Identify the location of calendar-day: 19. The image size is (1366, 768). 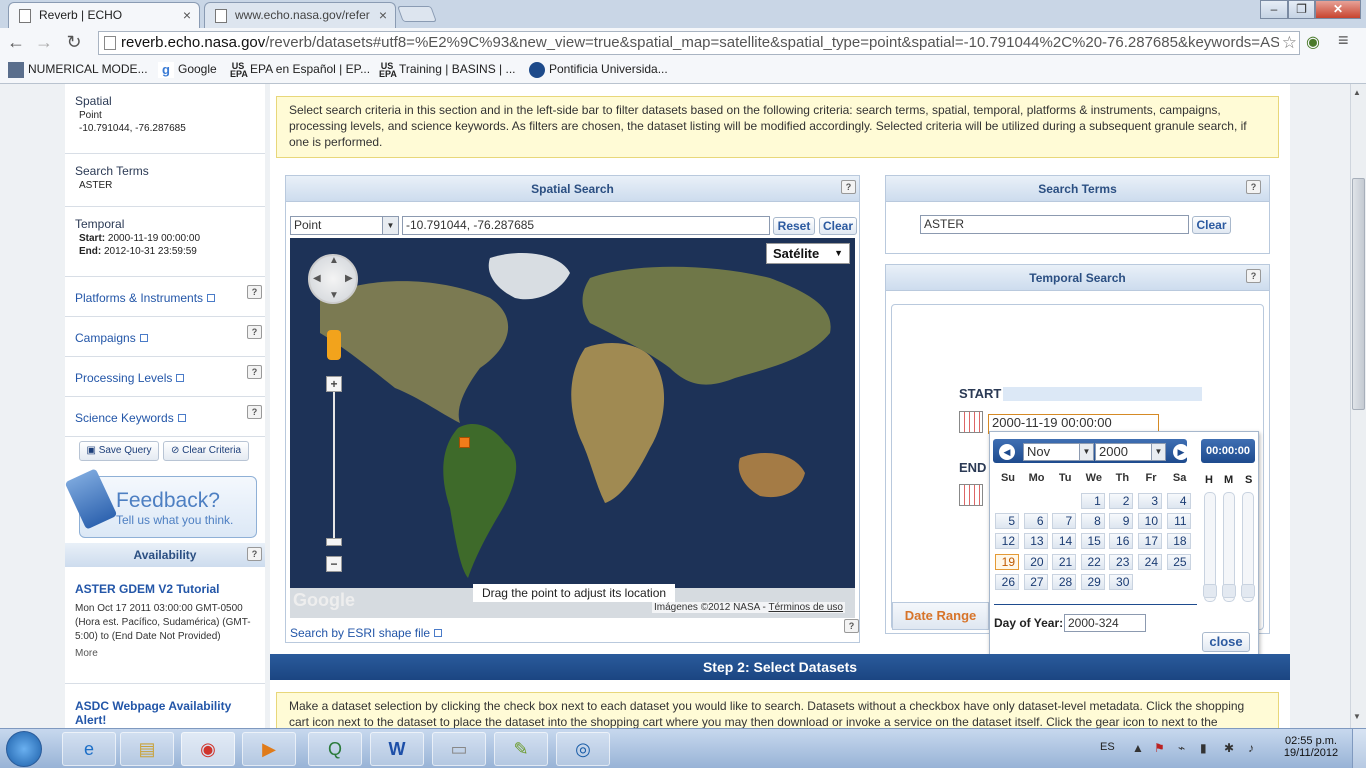
(1007, 561).